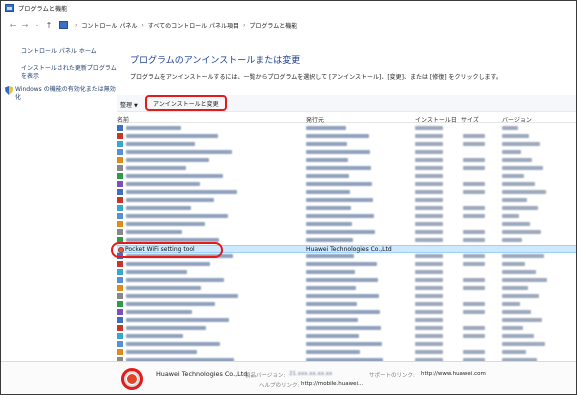  What do you see at coordinates (349, 249) in the screenshot?
I see `selected-program-publisher: Huawei Technologies Co.,Ltd` at bounding box center [349, 249].